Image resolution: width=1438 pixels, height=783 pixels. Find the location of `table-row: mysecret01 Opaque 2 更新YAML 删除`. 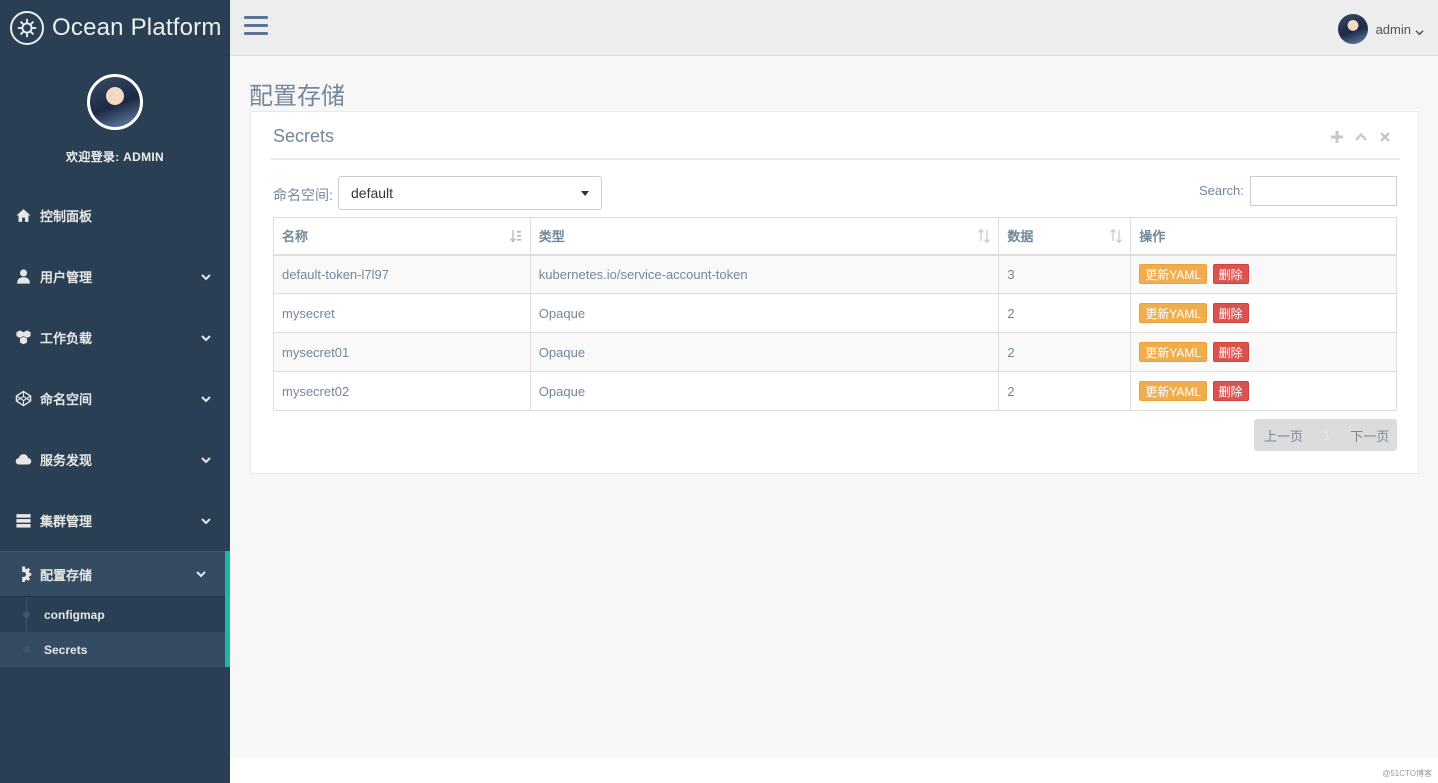

table-row: mysecret01 Opaque 2 更新YAML 删除 is located at coordinates (835, 352).